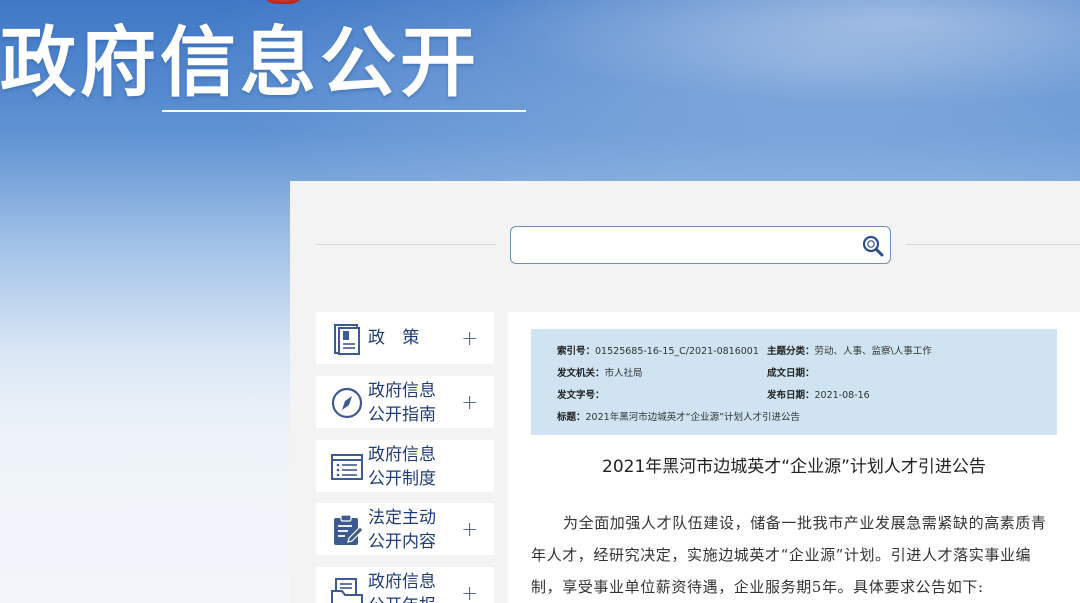  I want to click on compass-icon, so click(347, 403).